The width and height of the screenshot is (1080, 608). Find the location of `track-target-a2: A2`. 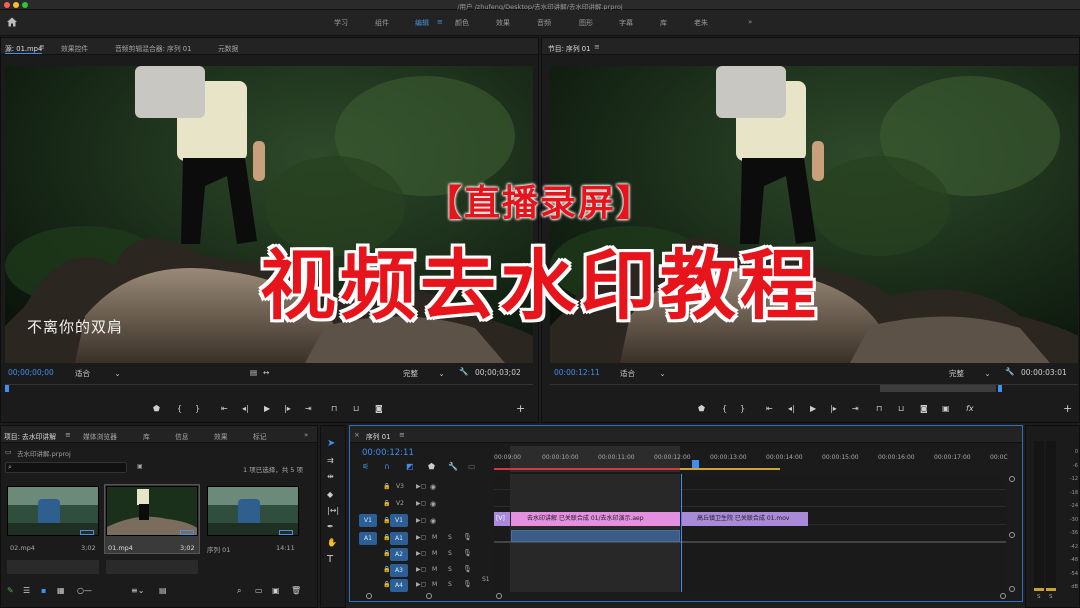

track-target-a2: A2 is located at coordinates (399, 554).